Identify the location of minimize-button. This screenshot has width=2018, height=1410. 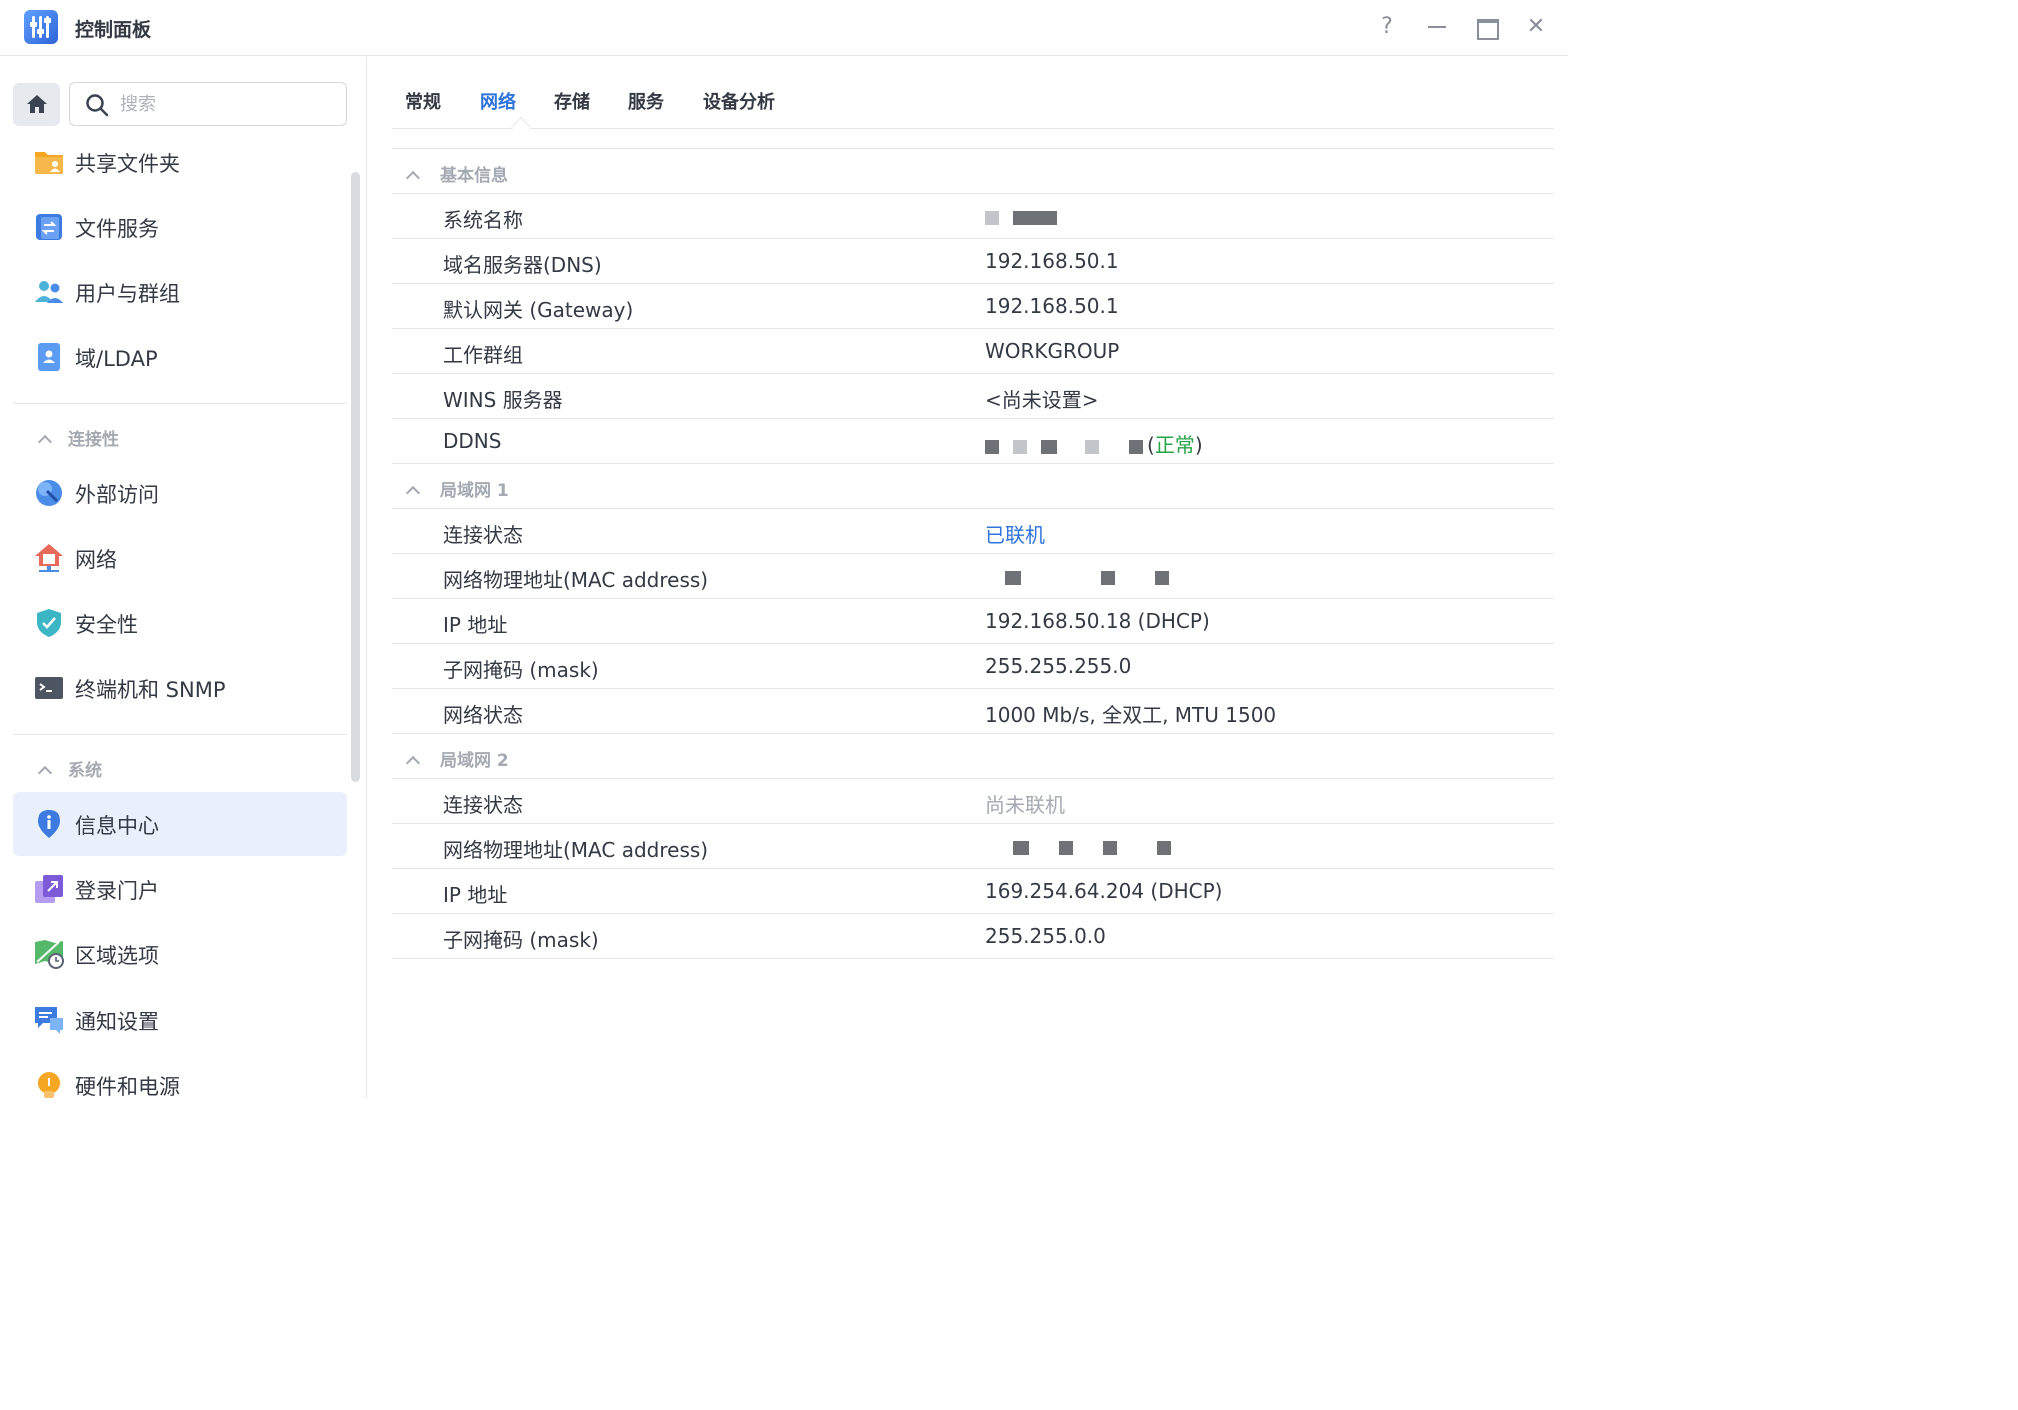
(1437, 27).